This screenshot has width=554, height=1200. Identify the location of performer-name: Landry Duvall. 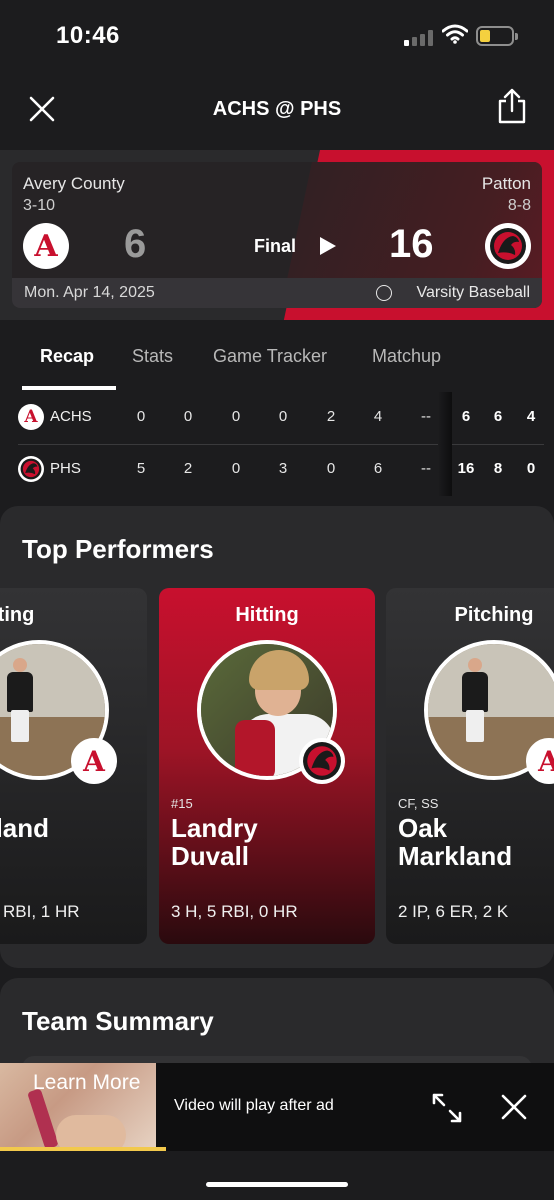
(214, 842).